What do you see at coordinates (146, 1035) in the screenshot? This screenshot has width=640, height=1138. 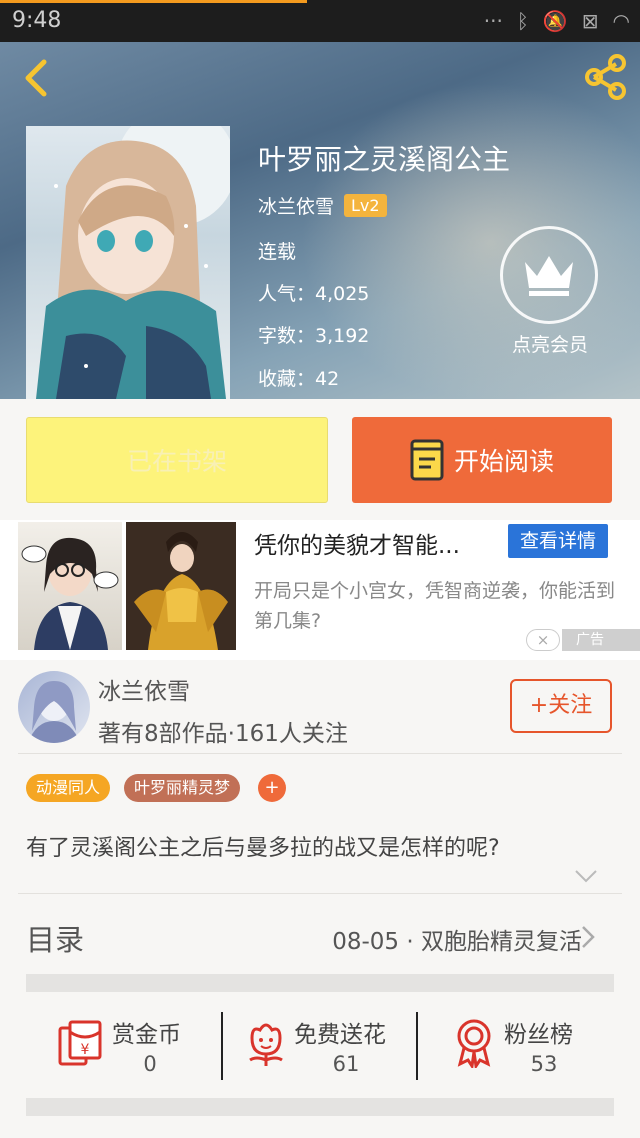 I see `stat-label: 赏金币` at bounding box center [146, 1035].